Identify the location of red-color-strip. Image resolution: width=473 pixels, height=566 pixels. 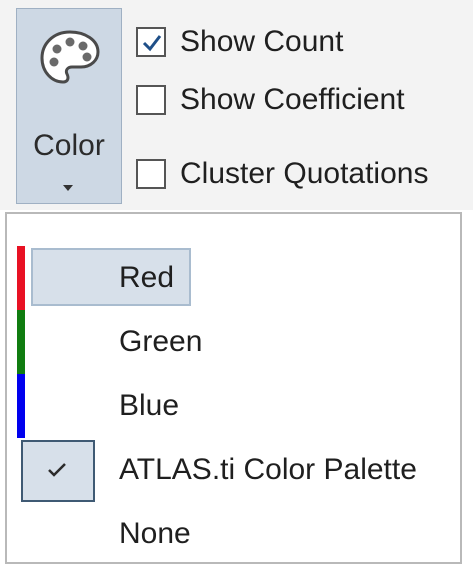
(21, 278).